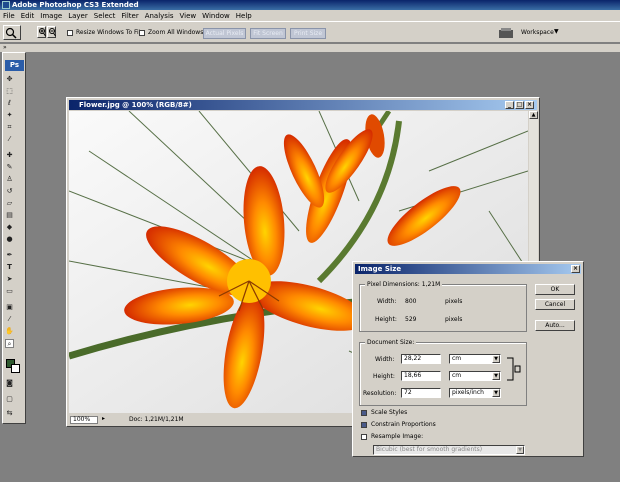  I want to click on document-size-label: Document Size:, so click(391, 342).